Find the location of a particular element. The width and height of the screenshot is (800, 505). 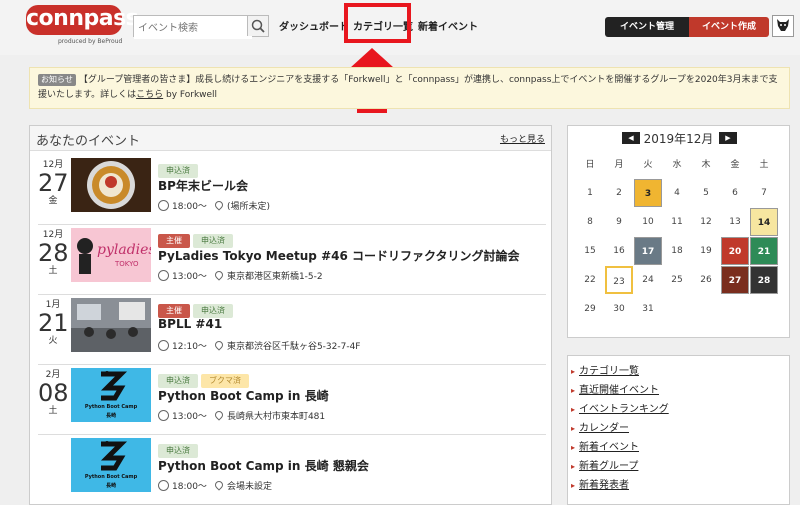

calendar-title: 2019年12月 is located at coordinates (678, 139).